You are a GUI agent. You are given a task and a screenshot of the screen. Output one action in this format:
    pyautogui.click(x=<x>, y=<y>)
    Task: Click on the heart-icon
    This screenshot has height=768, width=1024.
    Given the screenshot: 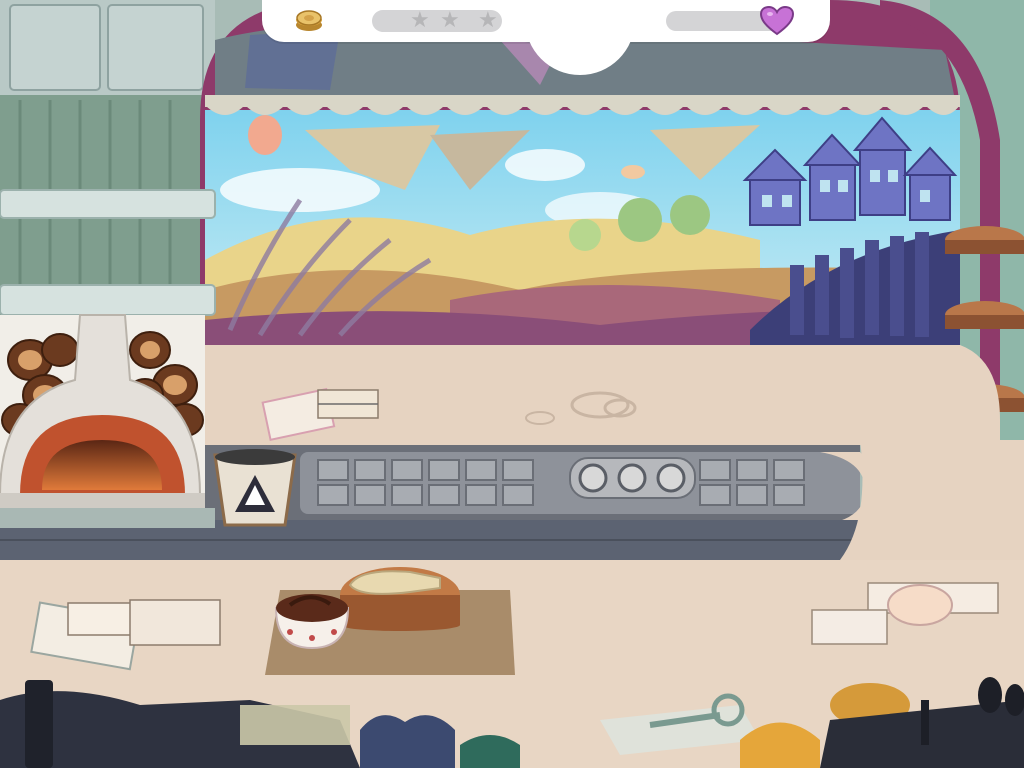 What is the action you would take?
    pyautogui.click(x=777, y=21)
    